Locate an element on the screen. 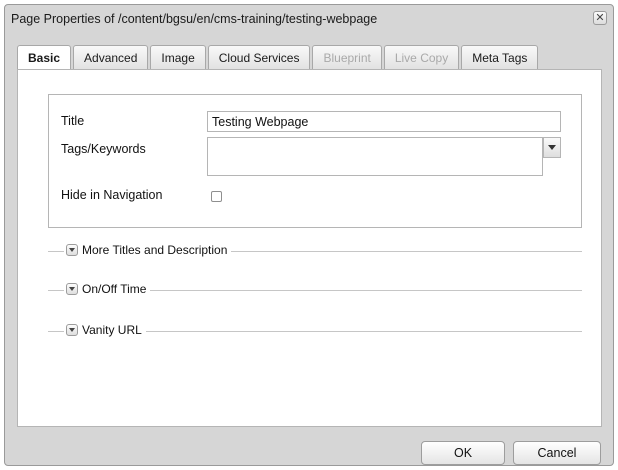 The width and height of the screenshot is (618, 470). tab-blueprint: Blueprint is located at coordinates (347, 57).